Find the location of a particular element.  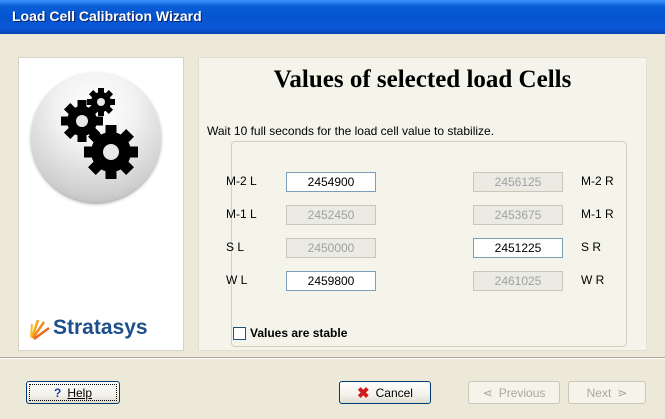

value-w-right: 2461025 is located at coordinates (518, 281).